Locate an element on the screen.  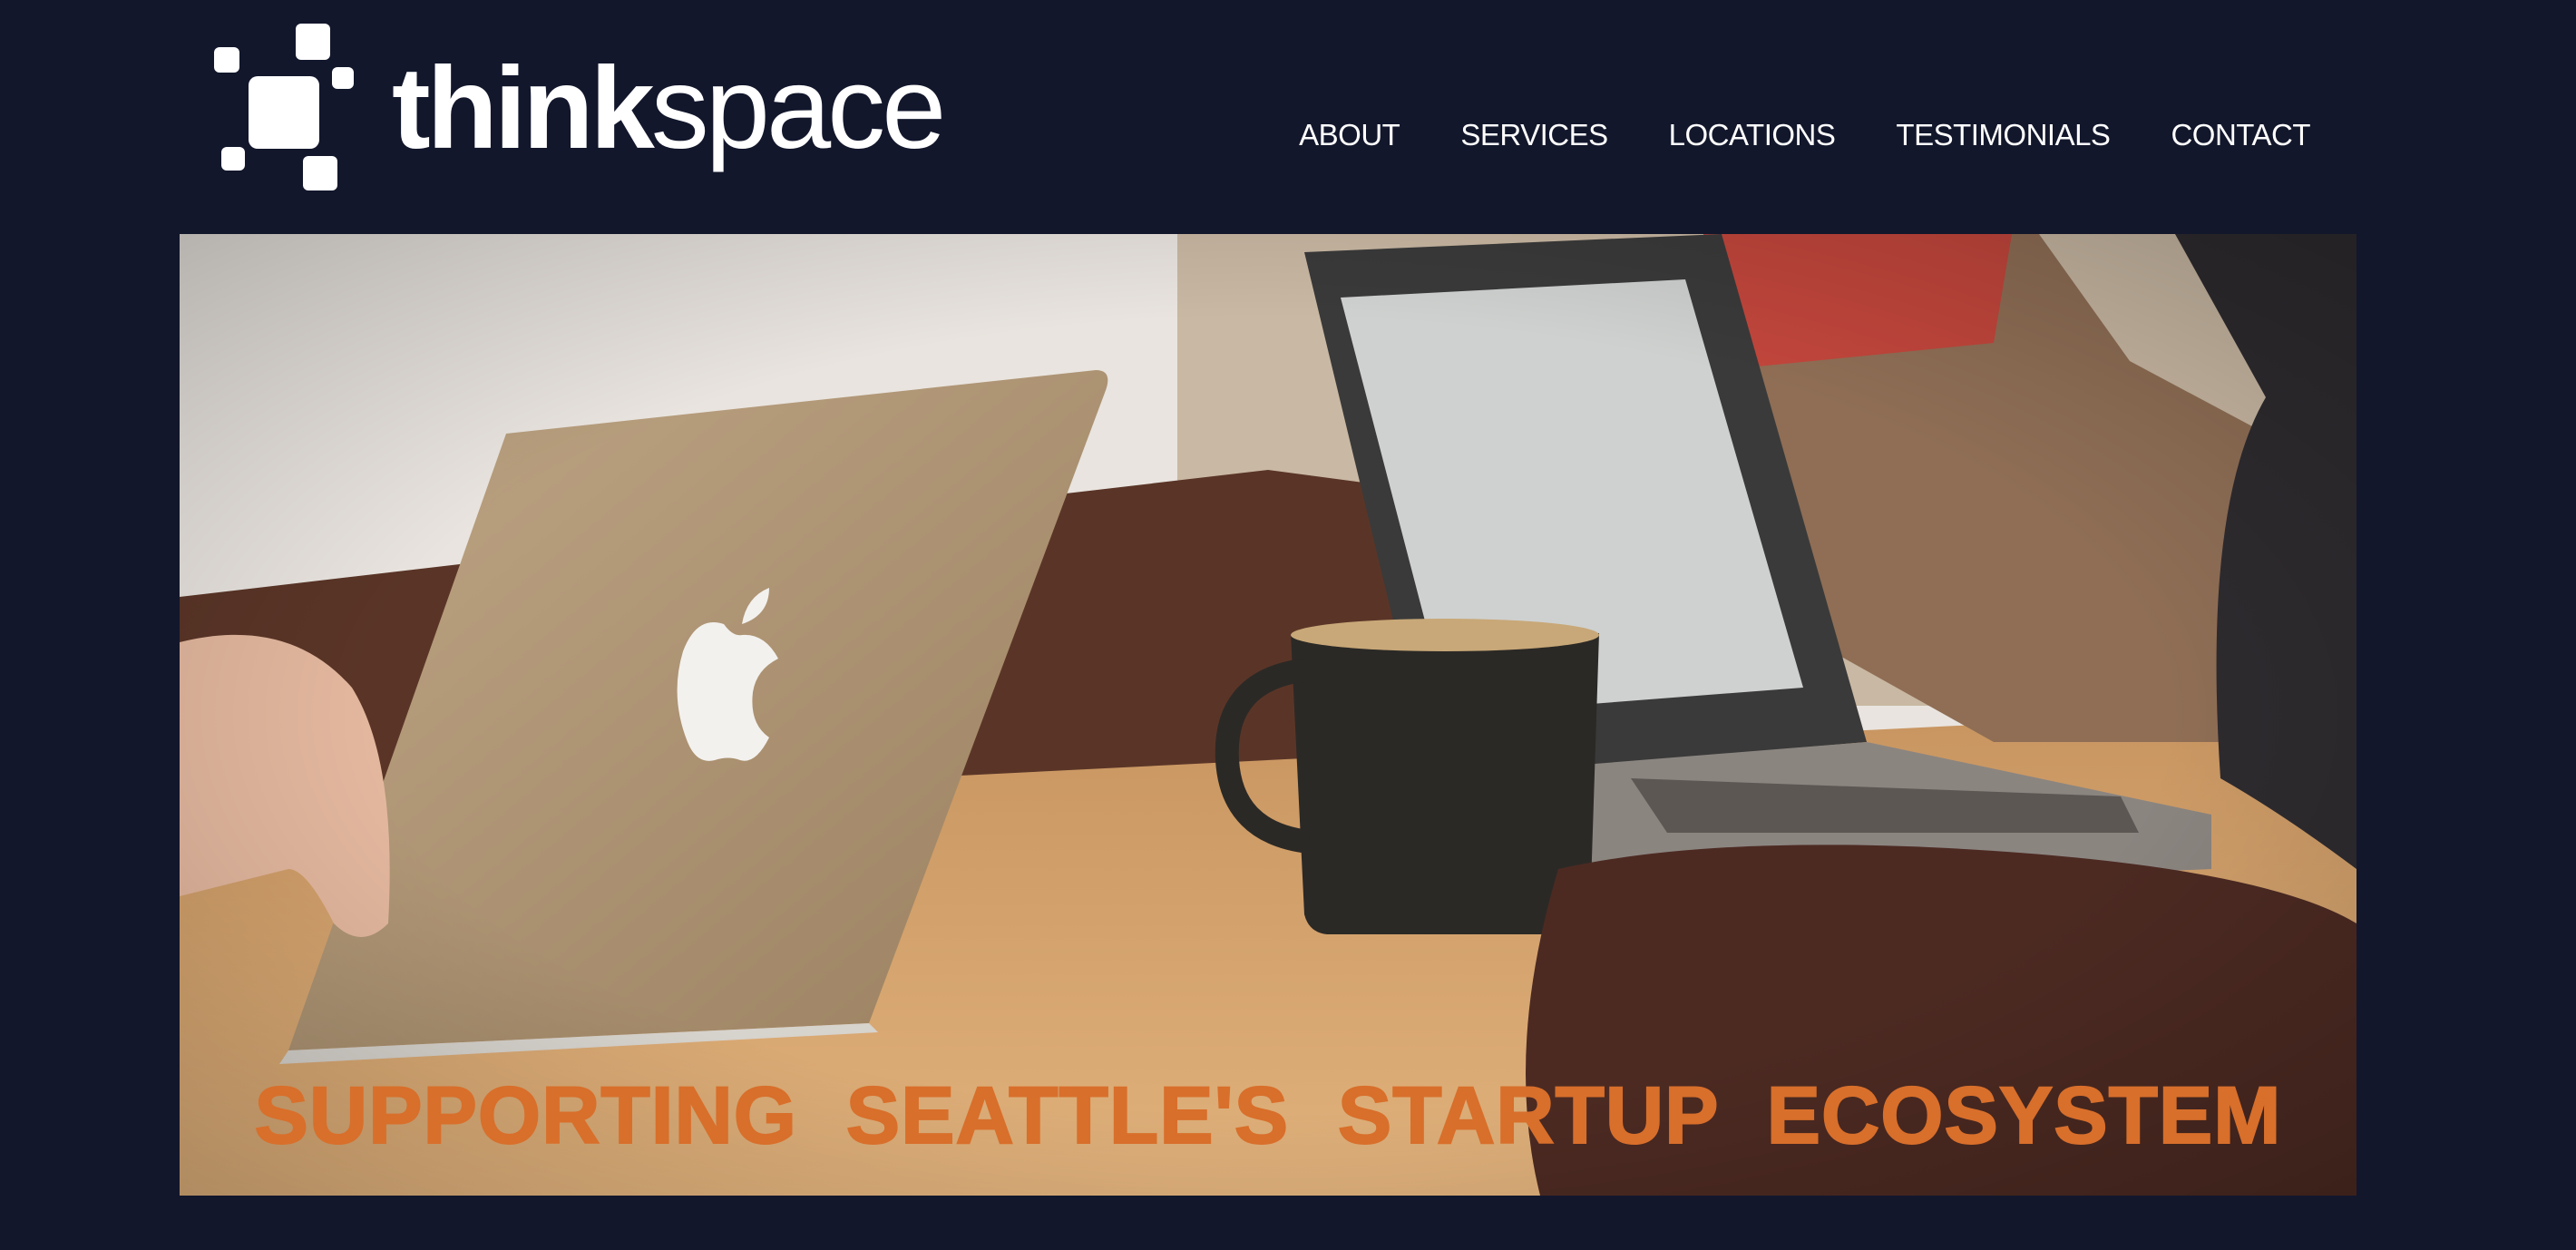
logo-wordmark: thinkspace is located at coordinates (669, 109).